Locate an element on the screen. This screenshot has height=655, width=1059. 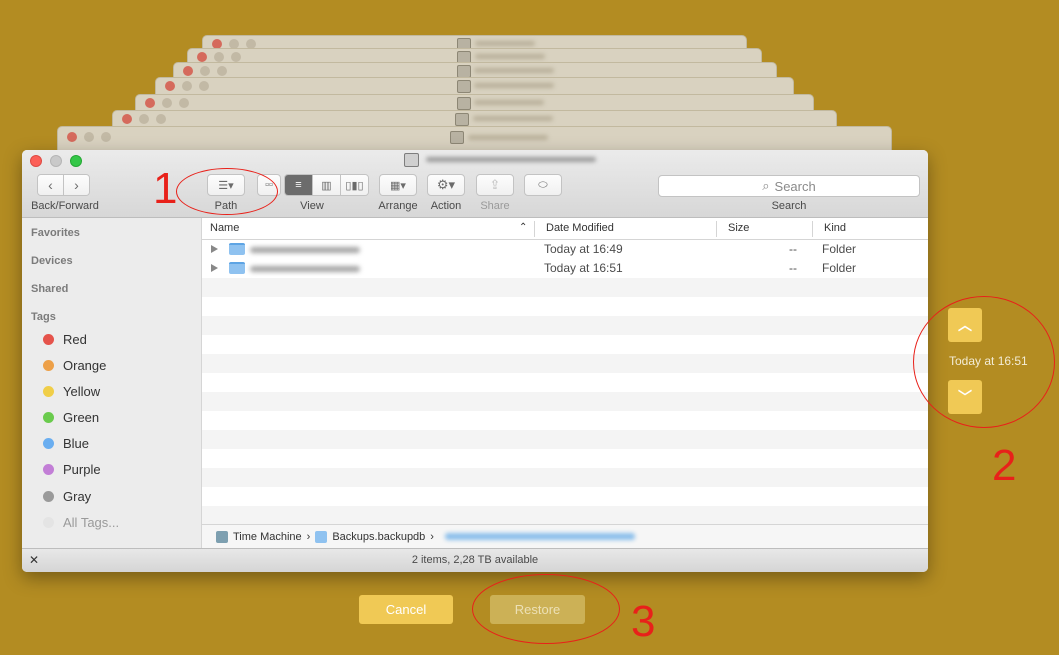
zoom-button is located at coordinates (76, 161).